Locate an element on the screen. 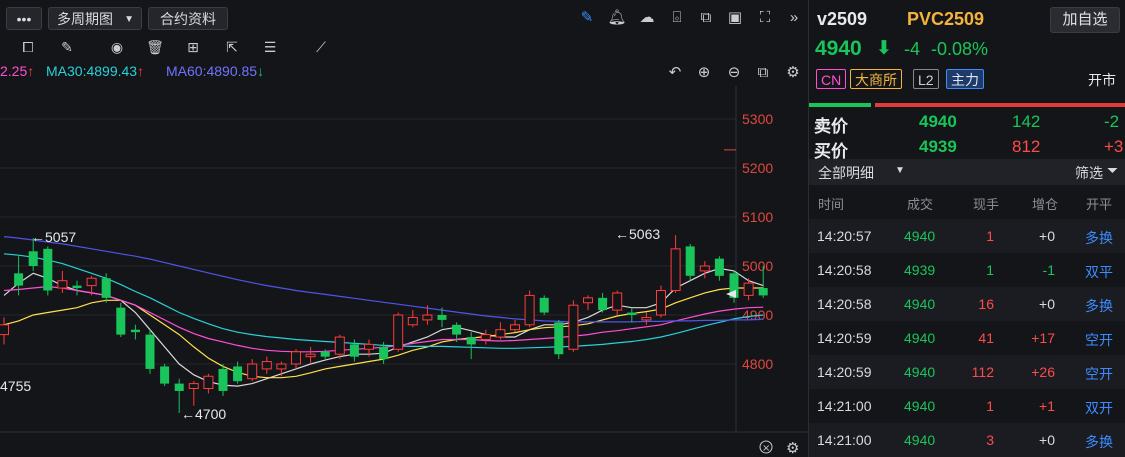  tick-oi: +1 is located at coordinates (1047, 406).